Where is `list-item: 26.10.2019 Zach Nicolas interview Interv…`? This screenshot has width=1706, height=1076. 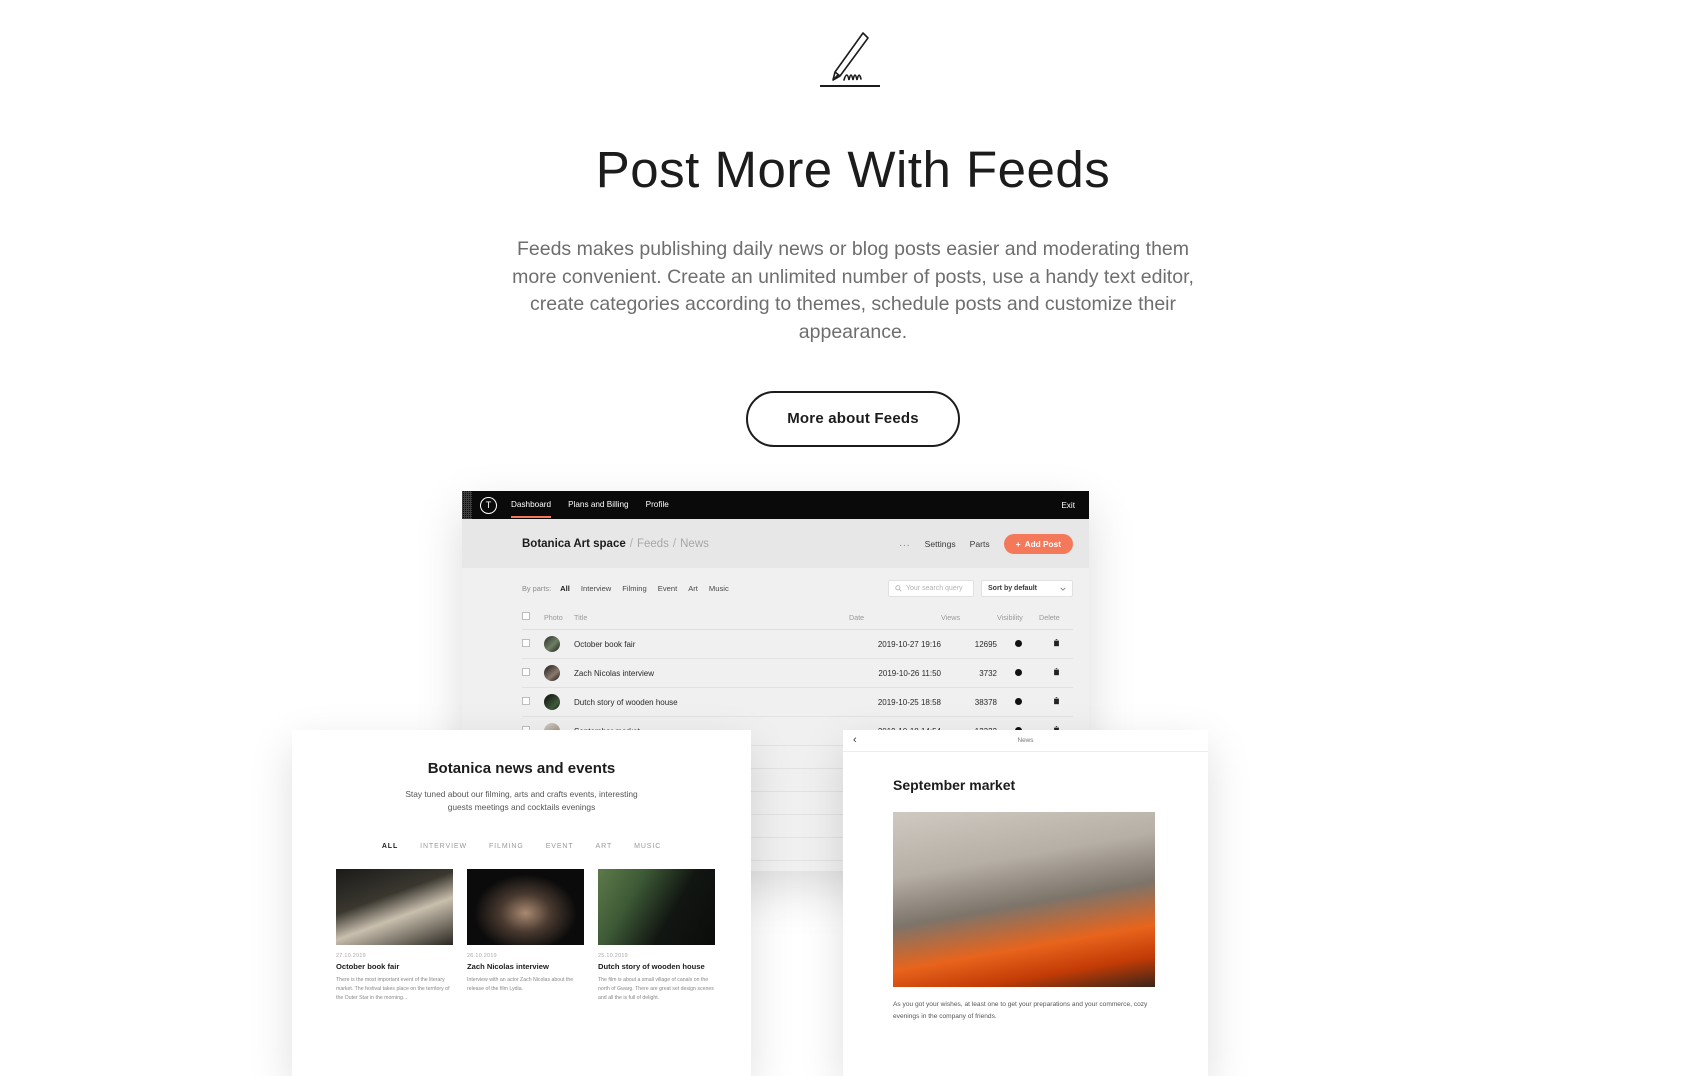
list-item: 26.10.2019 Zach Nicolas interview Interv… is located at coordinates (525, 935).